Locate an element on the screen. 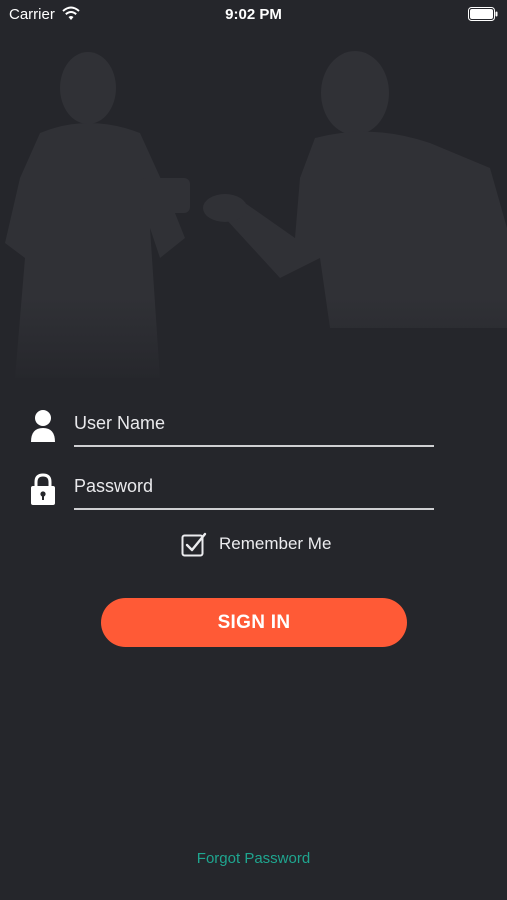 This screenshot has width=507, height=900. username-field is located at coordinates (232, 426).